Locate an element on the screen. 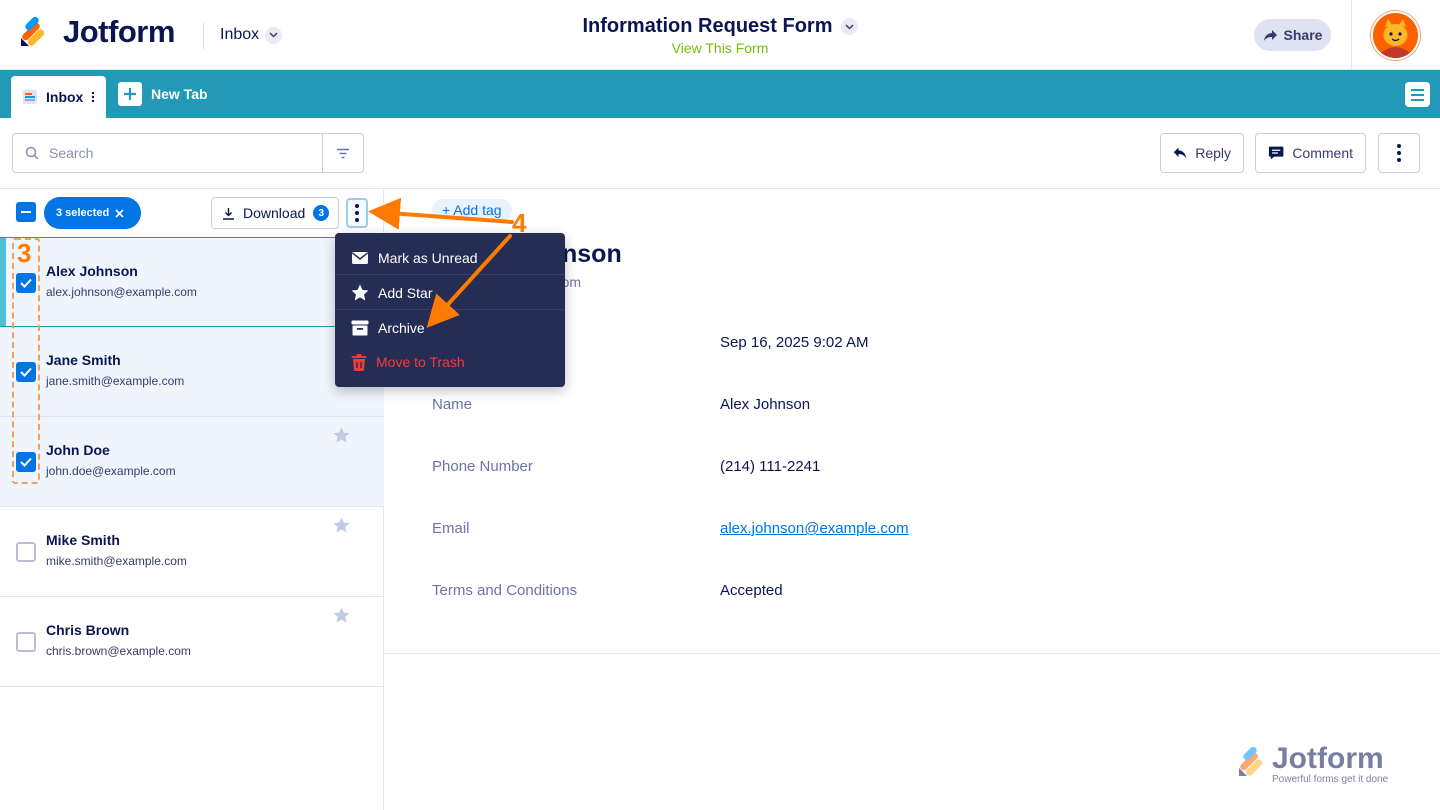  menu-label-mark-unread: Mark as Unread is located at coordinates (428, 257).